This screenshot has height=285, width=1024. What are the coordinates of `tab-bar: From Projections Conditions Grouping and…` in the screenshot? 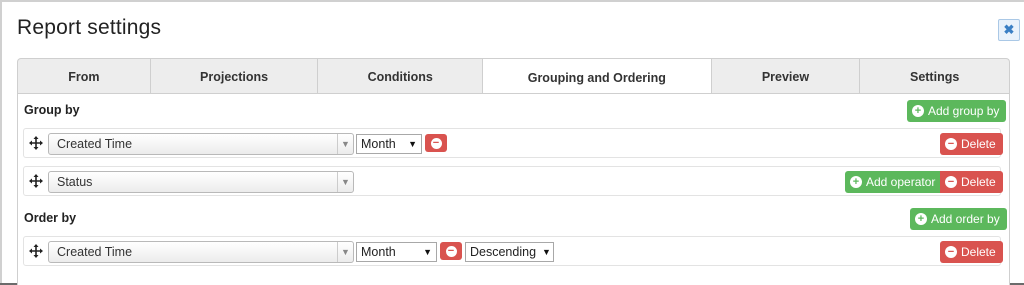 It's located at (513, 77).